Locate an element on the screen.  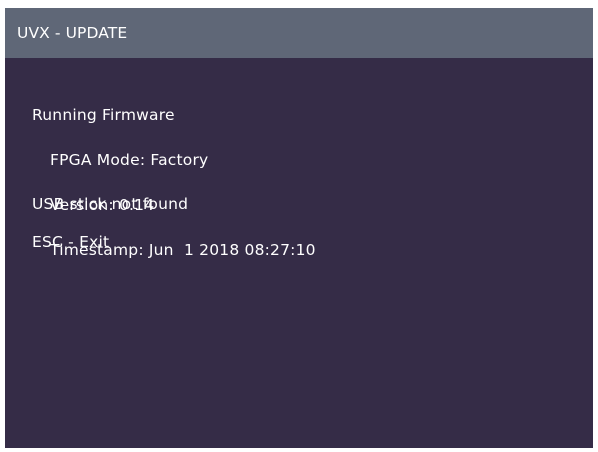
fpga-mode: FPGA Mode: Factory is located at coordinates (129, 160).